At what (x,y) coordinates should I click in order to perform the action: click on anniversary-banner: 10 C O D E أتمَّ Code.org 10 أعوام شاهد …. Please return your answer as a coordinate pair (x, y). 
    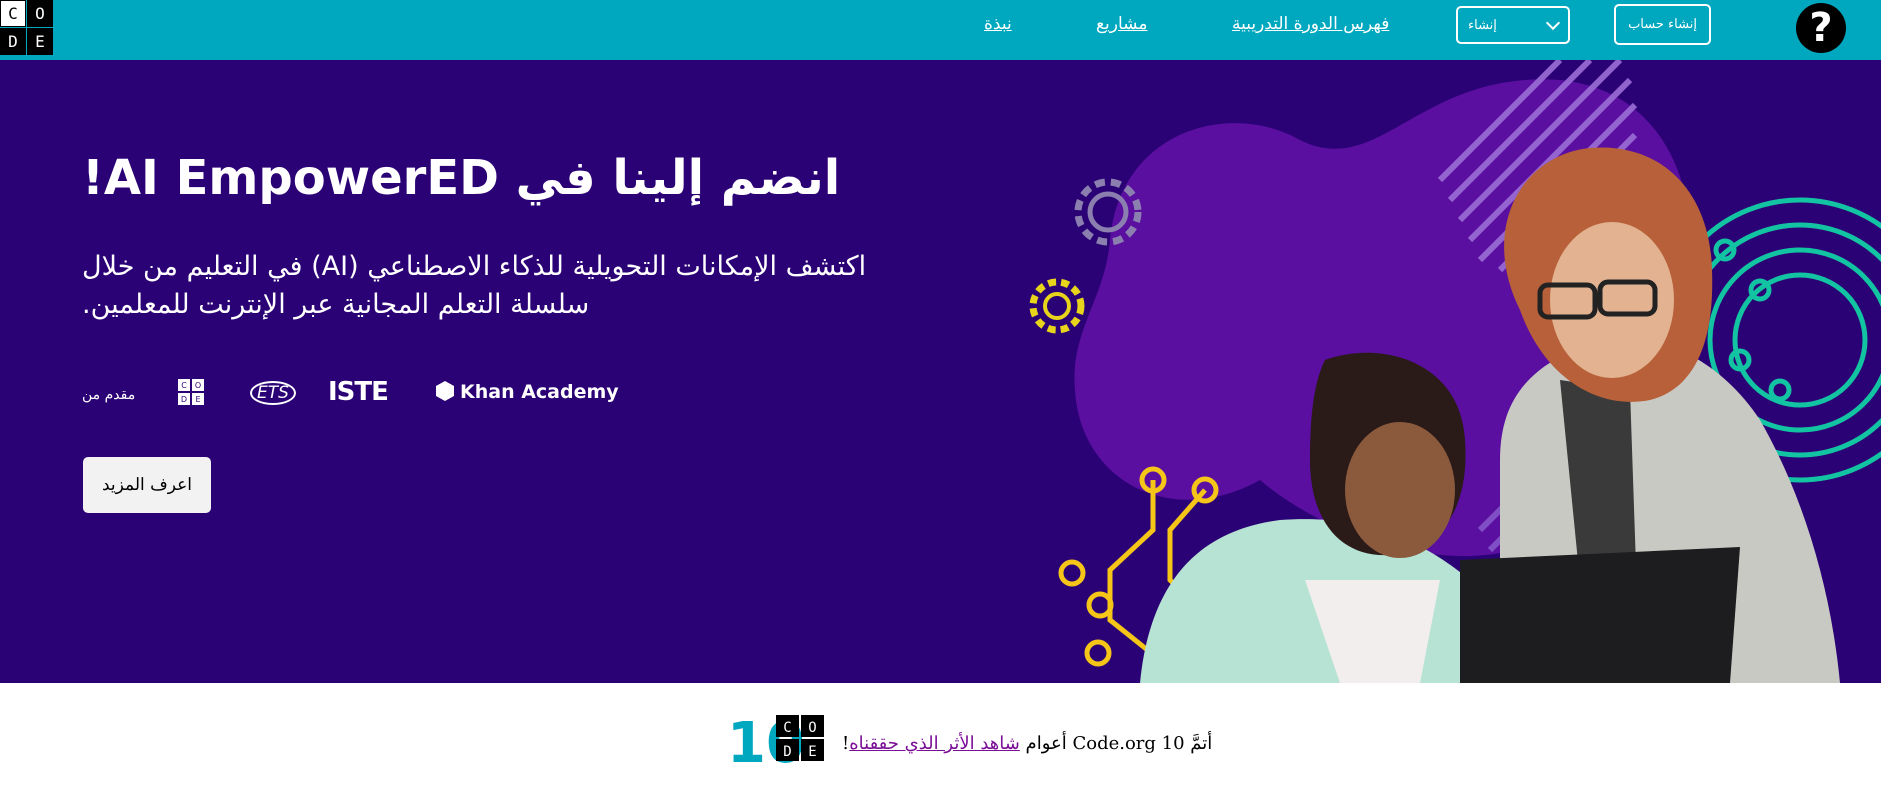
    Looking at the image, I should click on (940, 742).